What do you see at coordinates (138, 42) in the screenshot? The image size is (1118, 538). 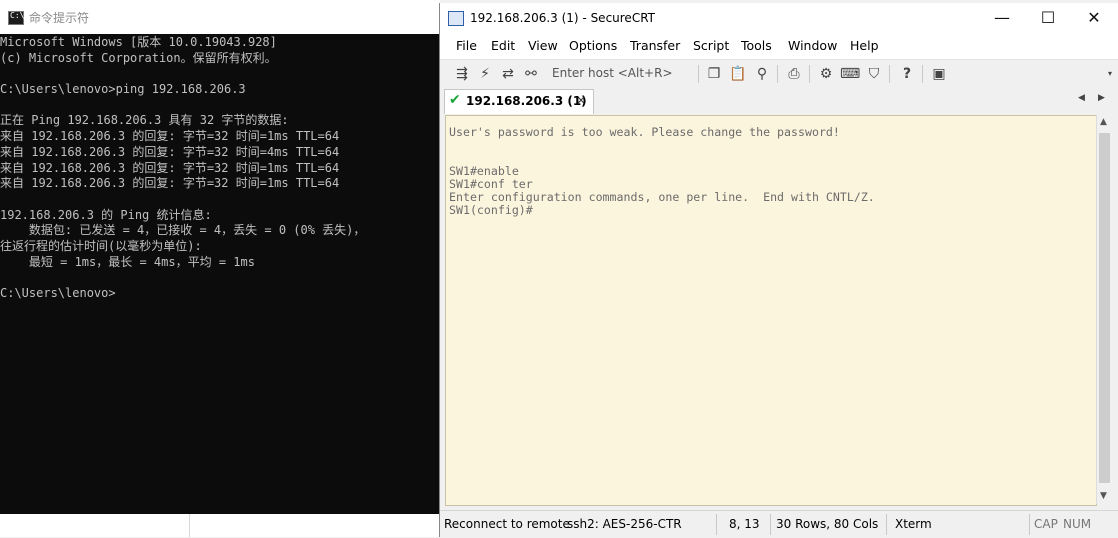 I see `cmd-output-line: Microsoft Windows [版本 10.0.19043.928]` at bounding box center [138, 42].